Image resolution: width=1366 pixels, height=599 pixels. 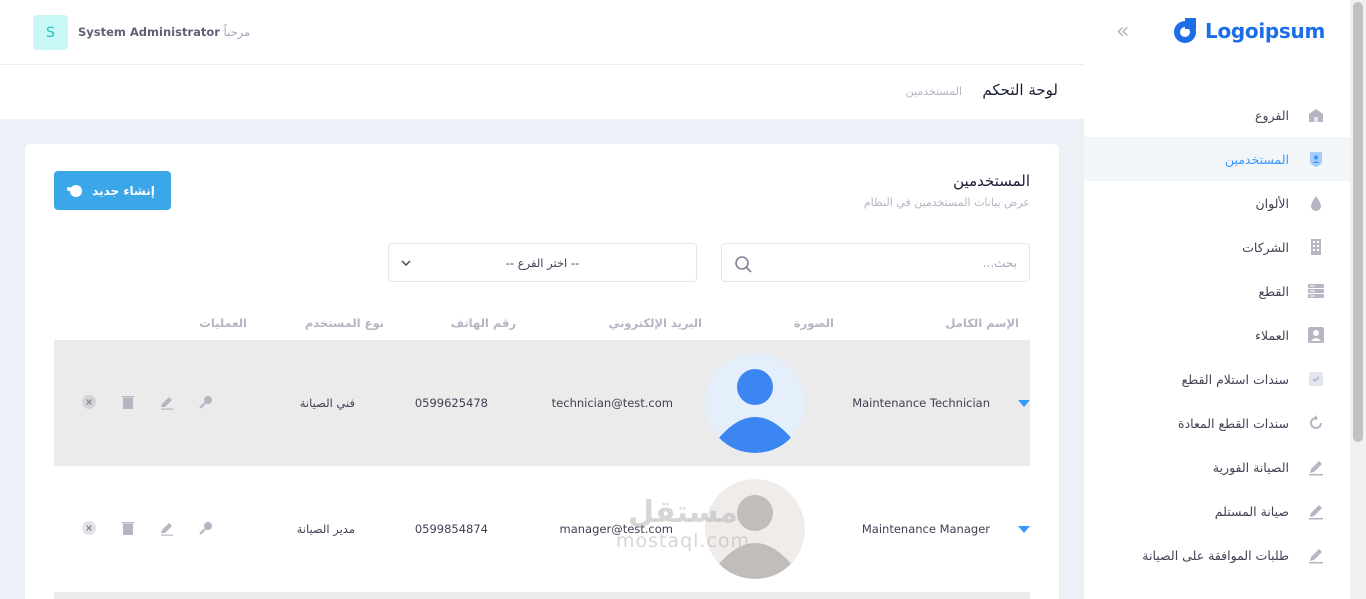 What do you see at coordinates (892, 262) in the screenshot?
I see `search-input` at bounding box center [892, 262].